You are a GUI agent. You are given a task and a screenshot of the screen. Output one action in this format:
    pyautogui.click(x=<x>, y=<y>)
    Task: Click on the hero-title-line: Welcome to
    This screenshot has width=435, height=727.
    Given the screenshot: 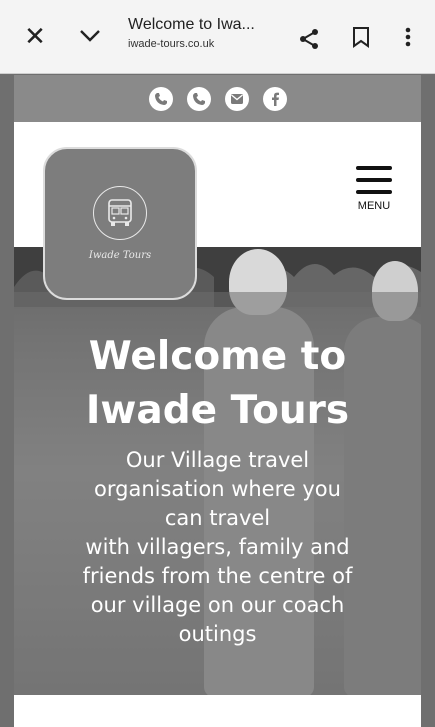 What is the action you would take?
    pyautogui.click(x=217, y=356)
    